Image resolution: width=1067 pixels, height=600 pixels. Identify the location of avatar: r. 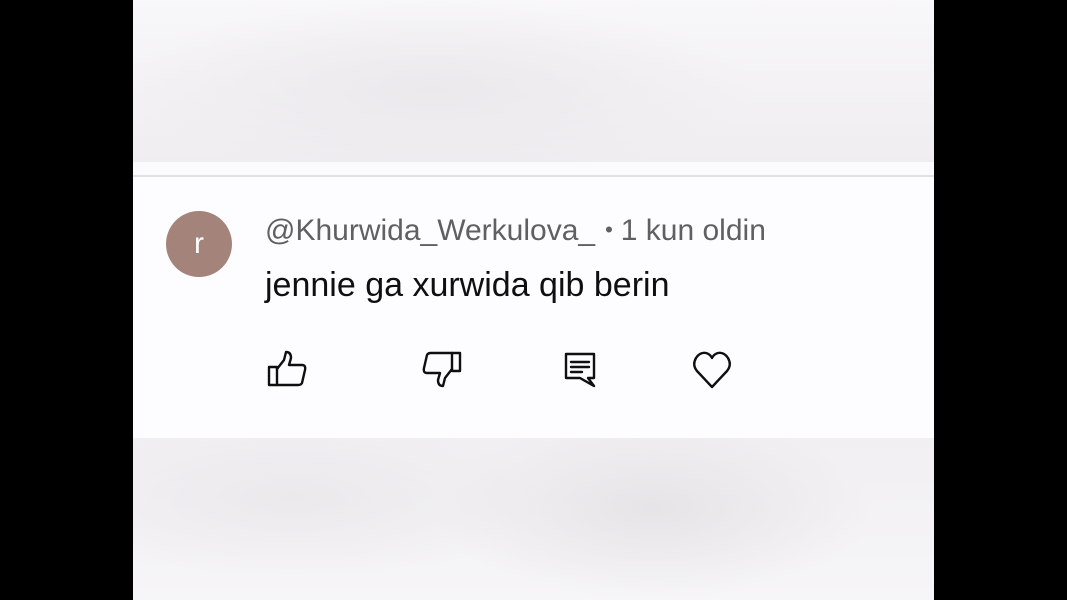
(199, 244).